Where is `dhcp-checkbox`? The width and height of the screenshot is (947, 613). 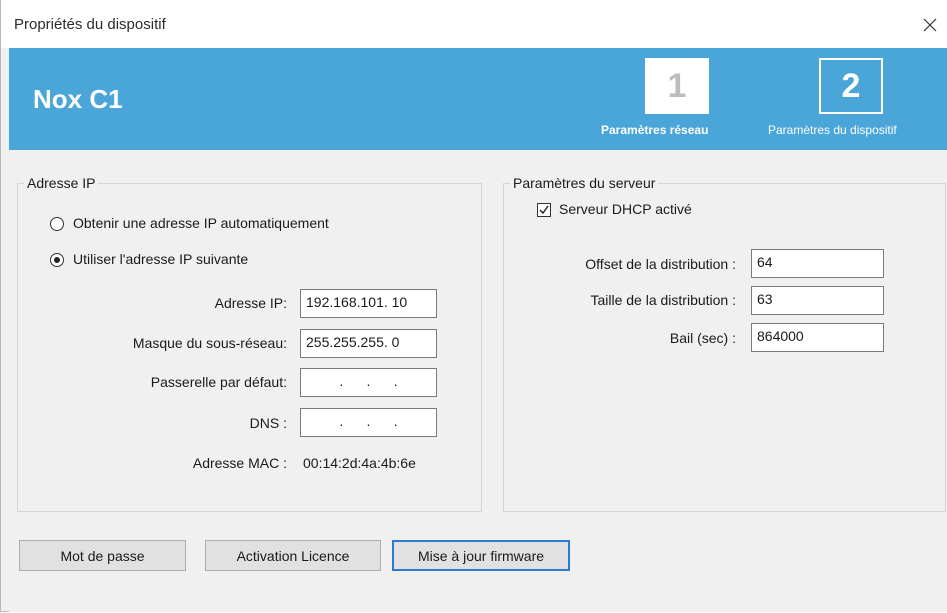
dhcp-checkbox is located at coordinates (544, 210).